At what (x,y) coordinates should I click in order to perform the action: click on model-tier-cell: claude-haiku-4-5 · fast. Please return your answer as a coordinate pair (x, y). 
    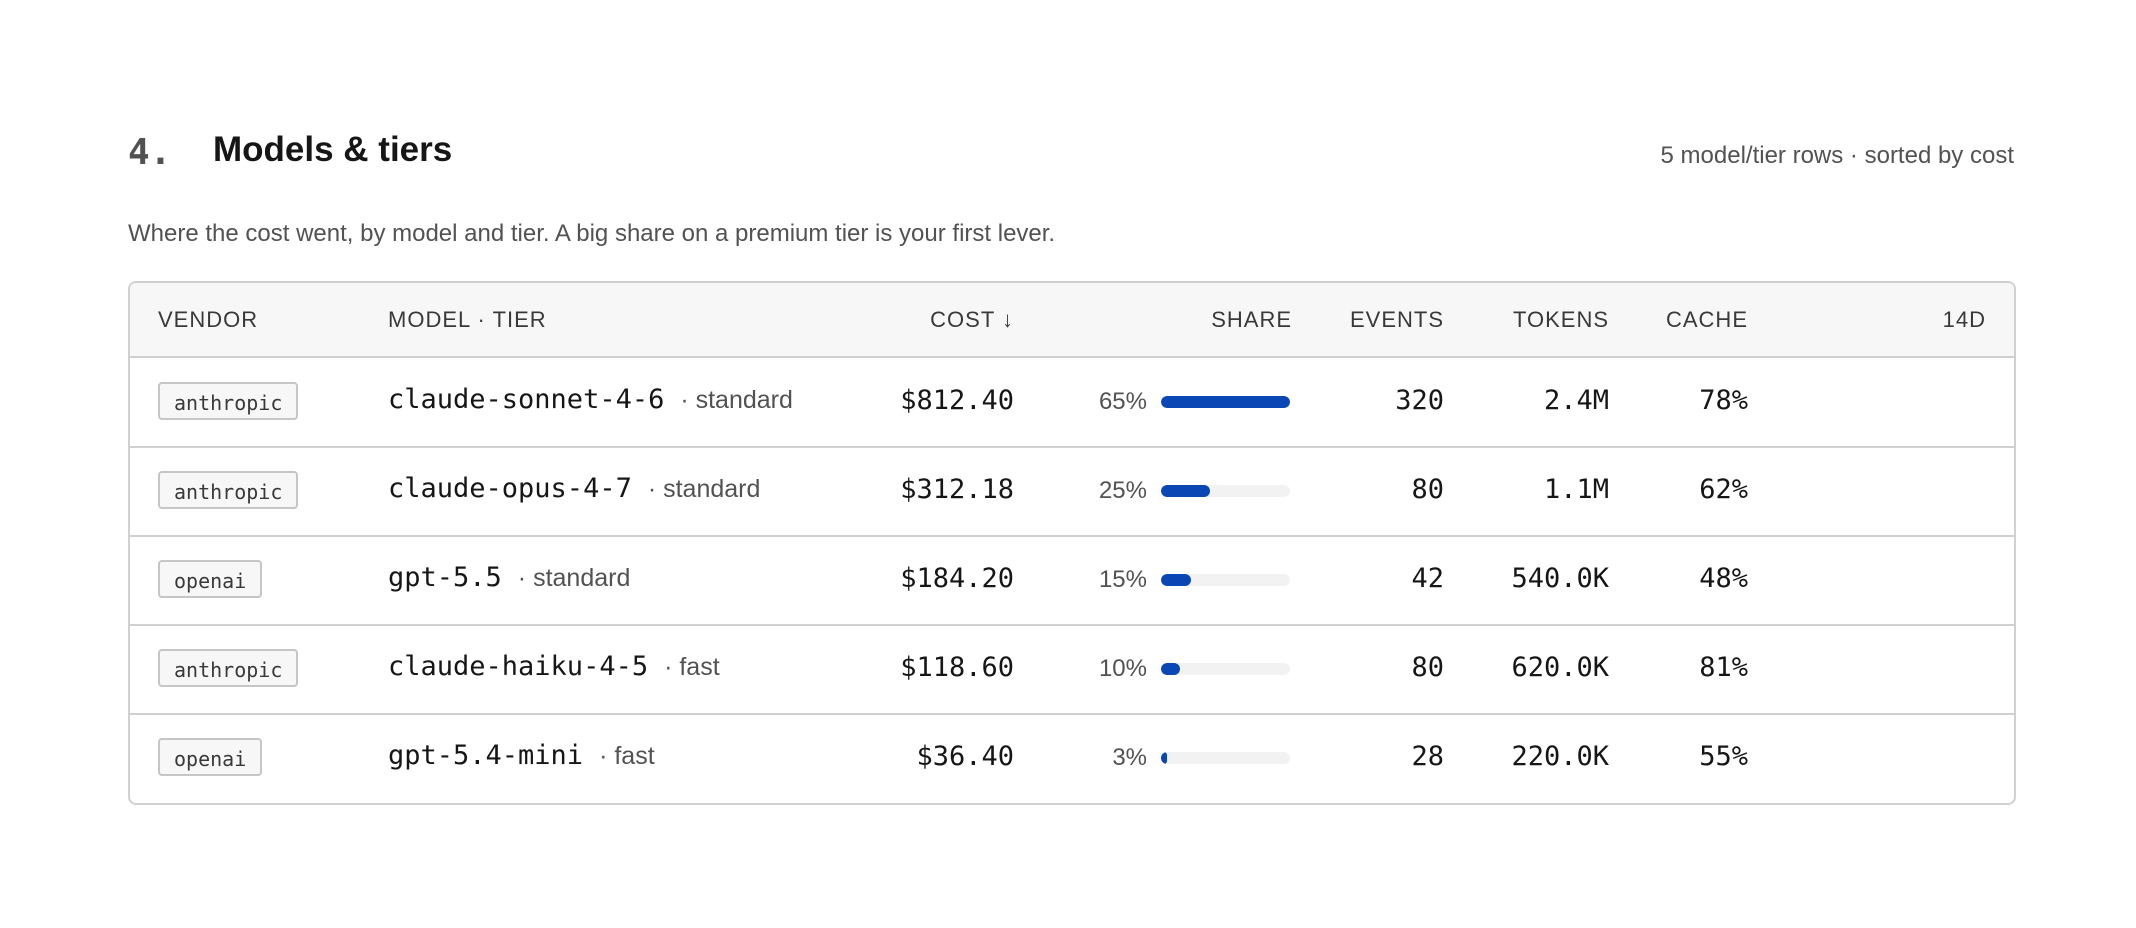
    Looking at the image, I should click on (554, 666).